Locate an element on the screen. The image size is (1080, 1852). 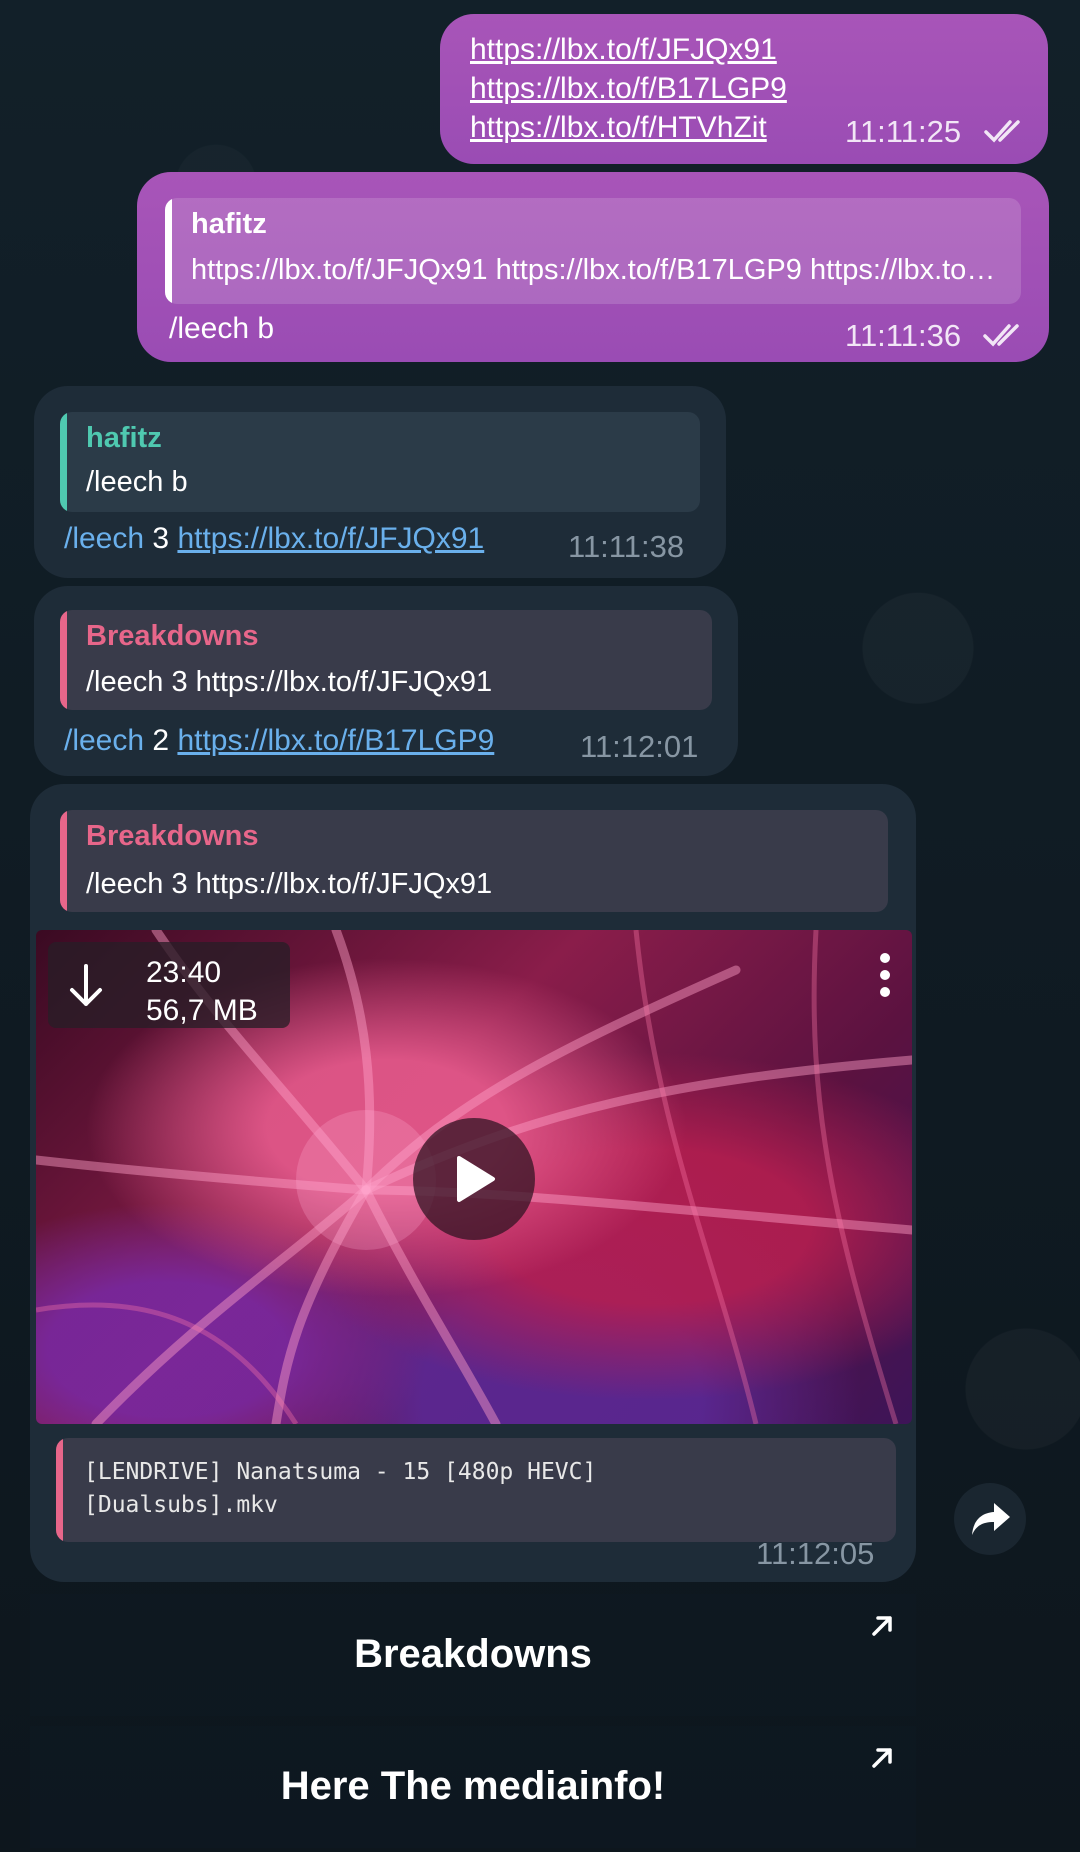
play-button is located at coordinates (474, 1179).